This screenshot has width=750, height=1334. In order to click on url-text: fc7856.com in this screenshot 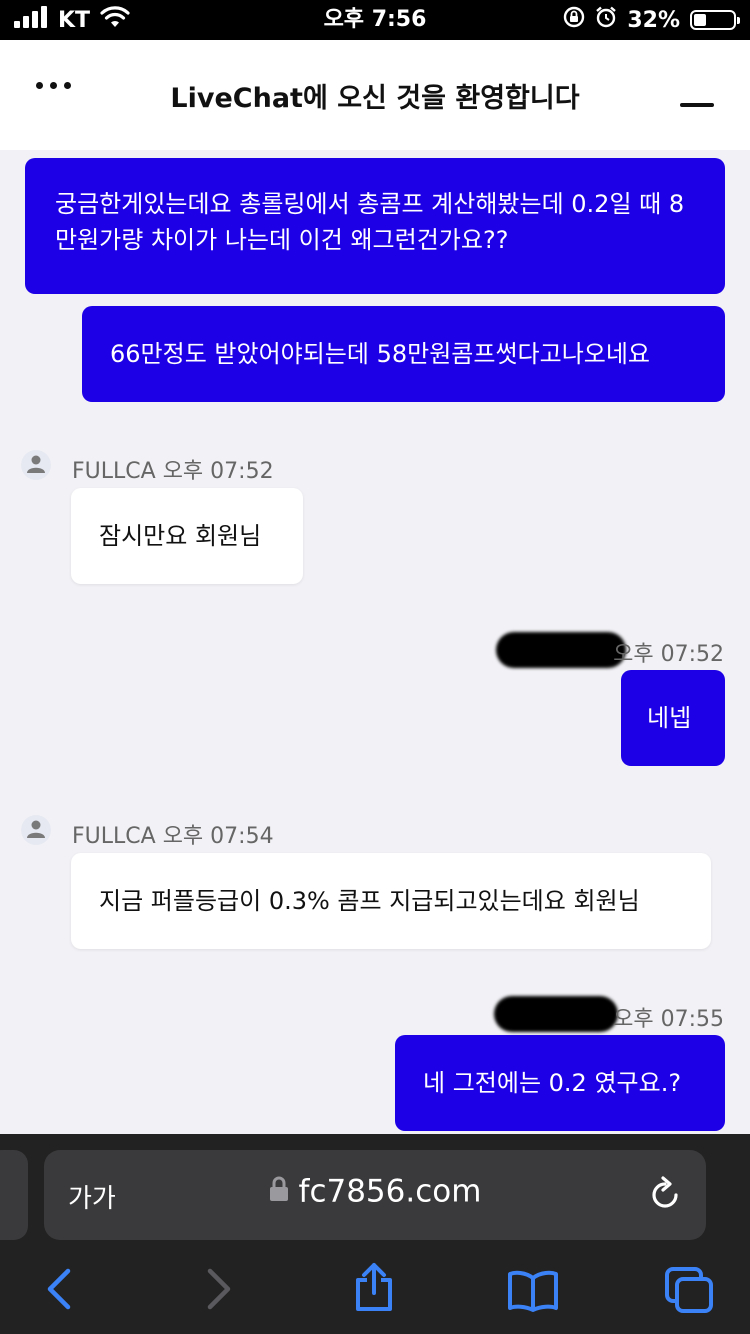, I will do `click(390, 1191)`.